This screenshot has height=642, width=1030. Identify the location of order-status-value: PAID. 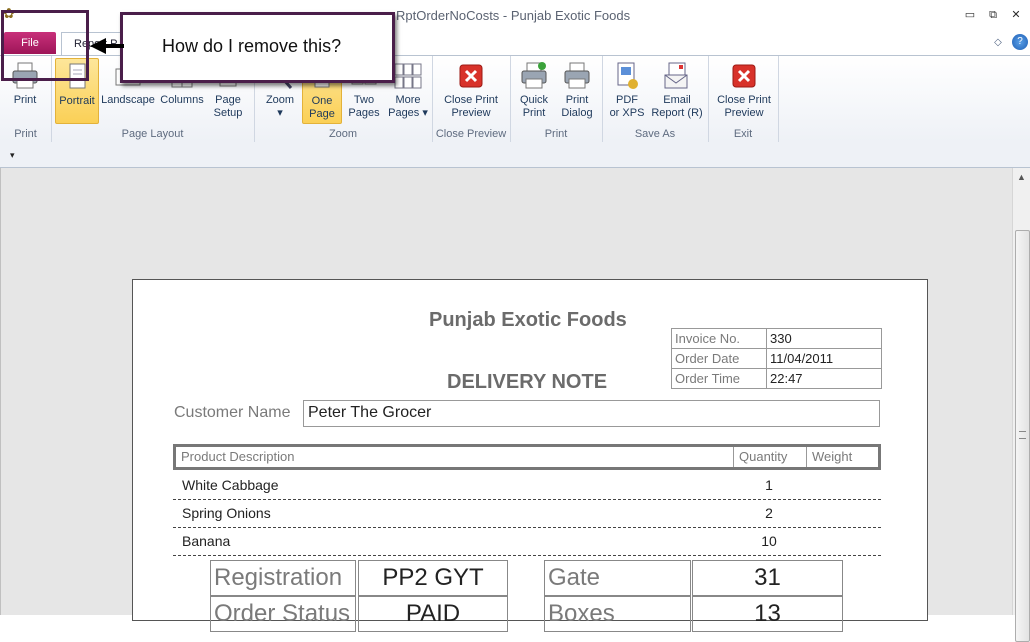
(433, 614).